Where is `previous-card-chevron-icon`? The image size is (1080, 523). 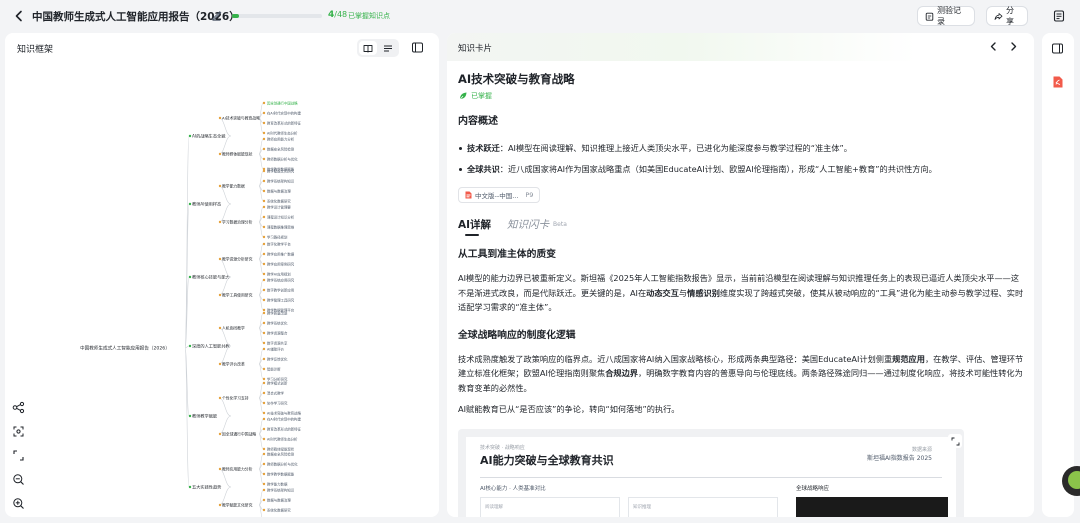 previous-card-chevron-icon is located at coordinates (993, 46).